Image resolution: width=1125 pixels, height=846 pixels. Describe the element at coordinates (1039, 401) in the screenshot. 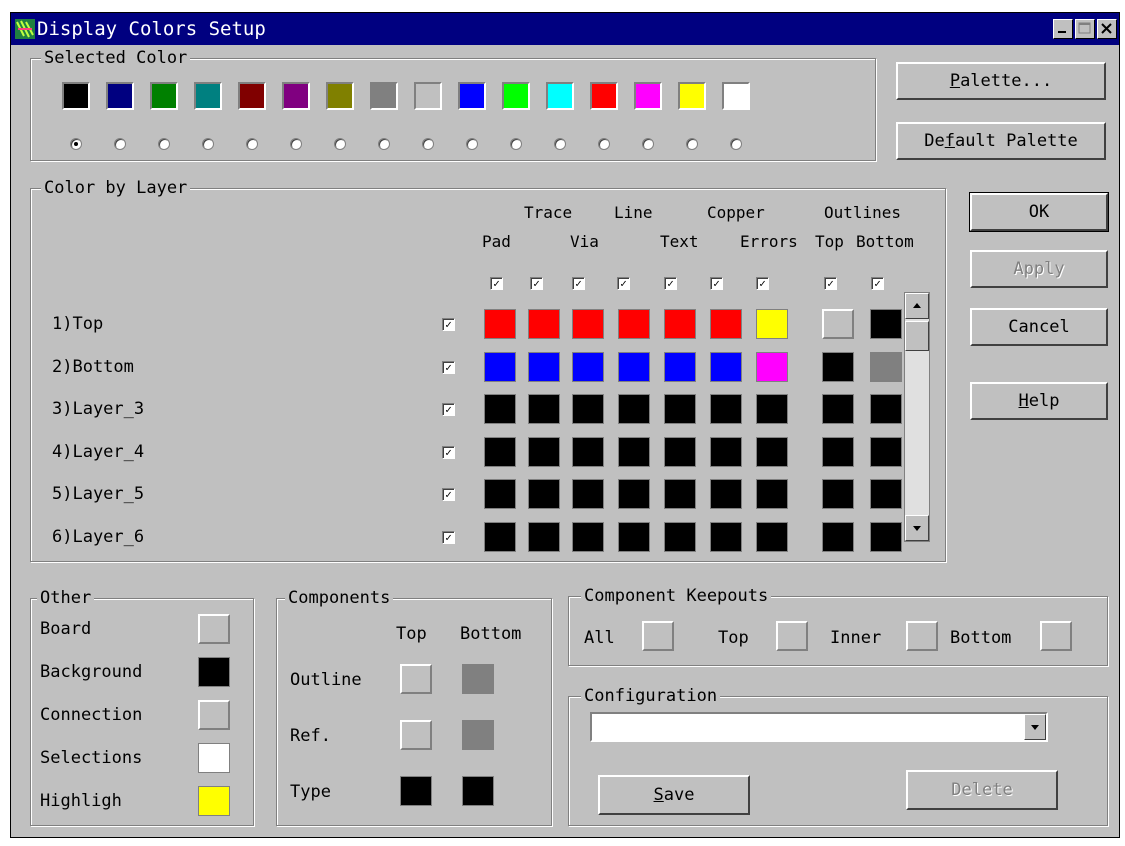

I see `help-button: Help` at that location.